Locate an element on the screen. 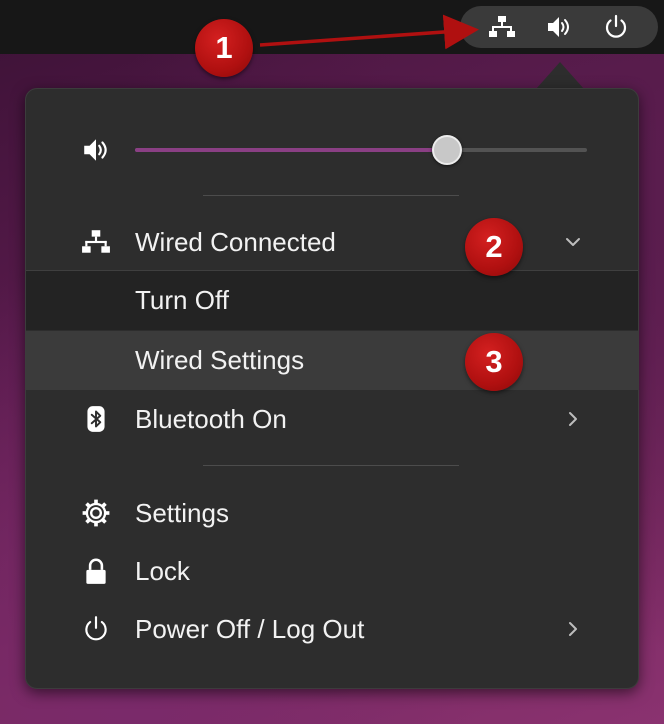  volume-slider-knob is located at coordinates (447, 150).